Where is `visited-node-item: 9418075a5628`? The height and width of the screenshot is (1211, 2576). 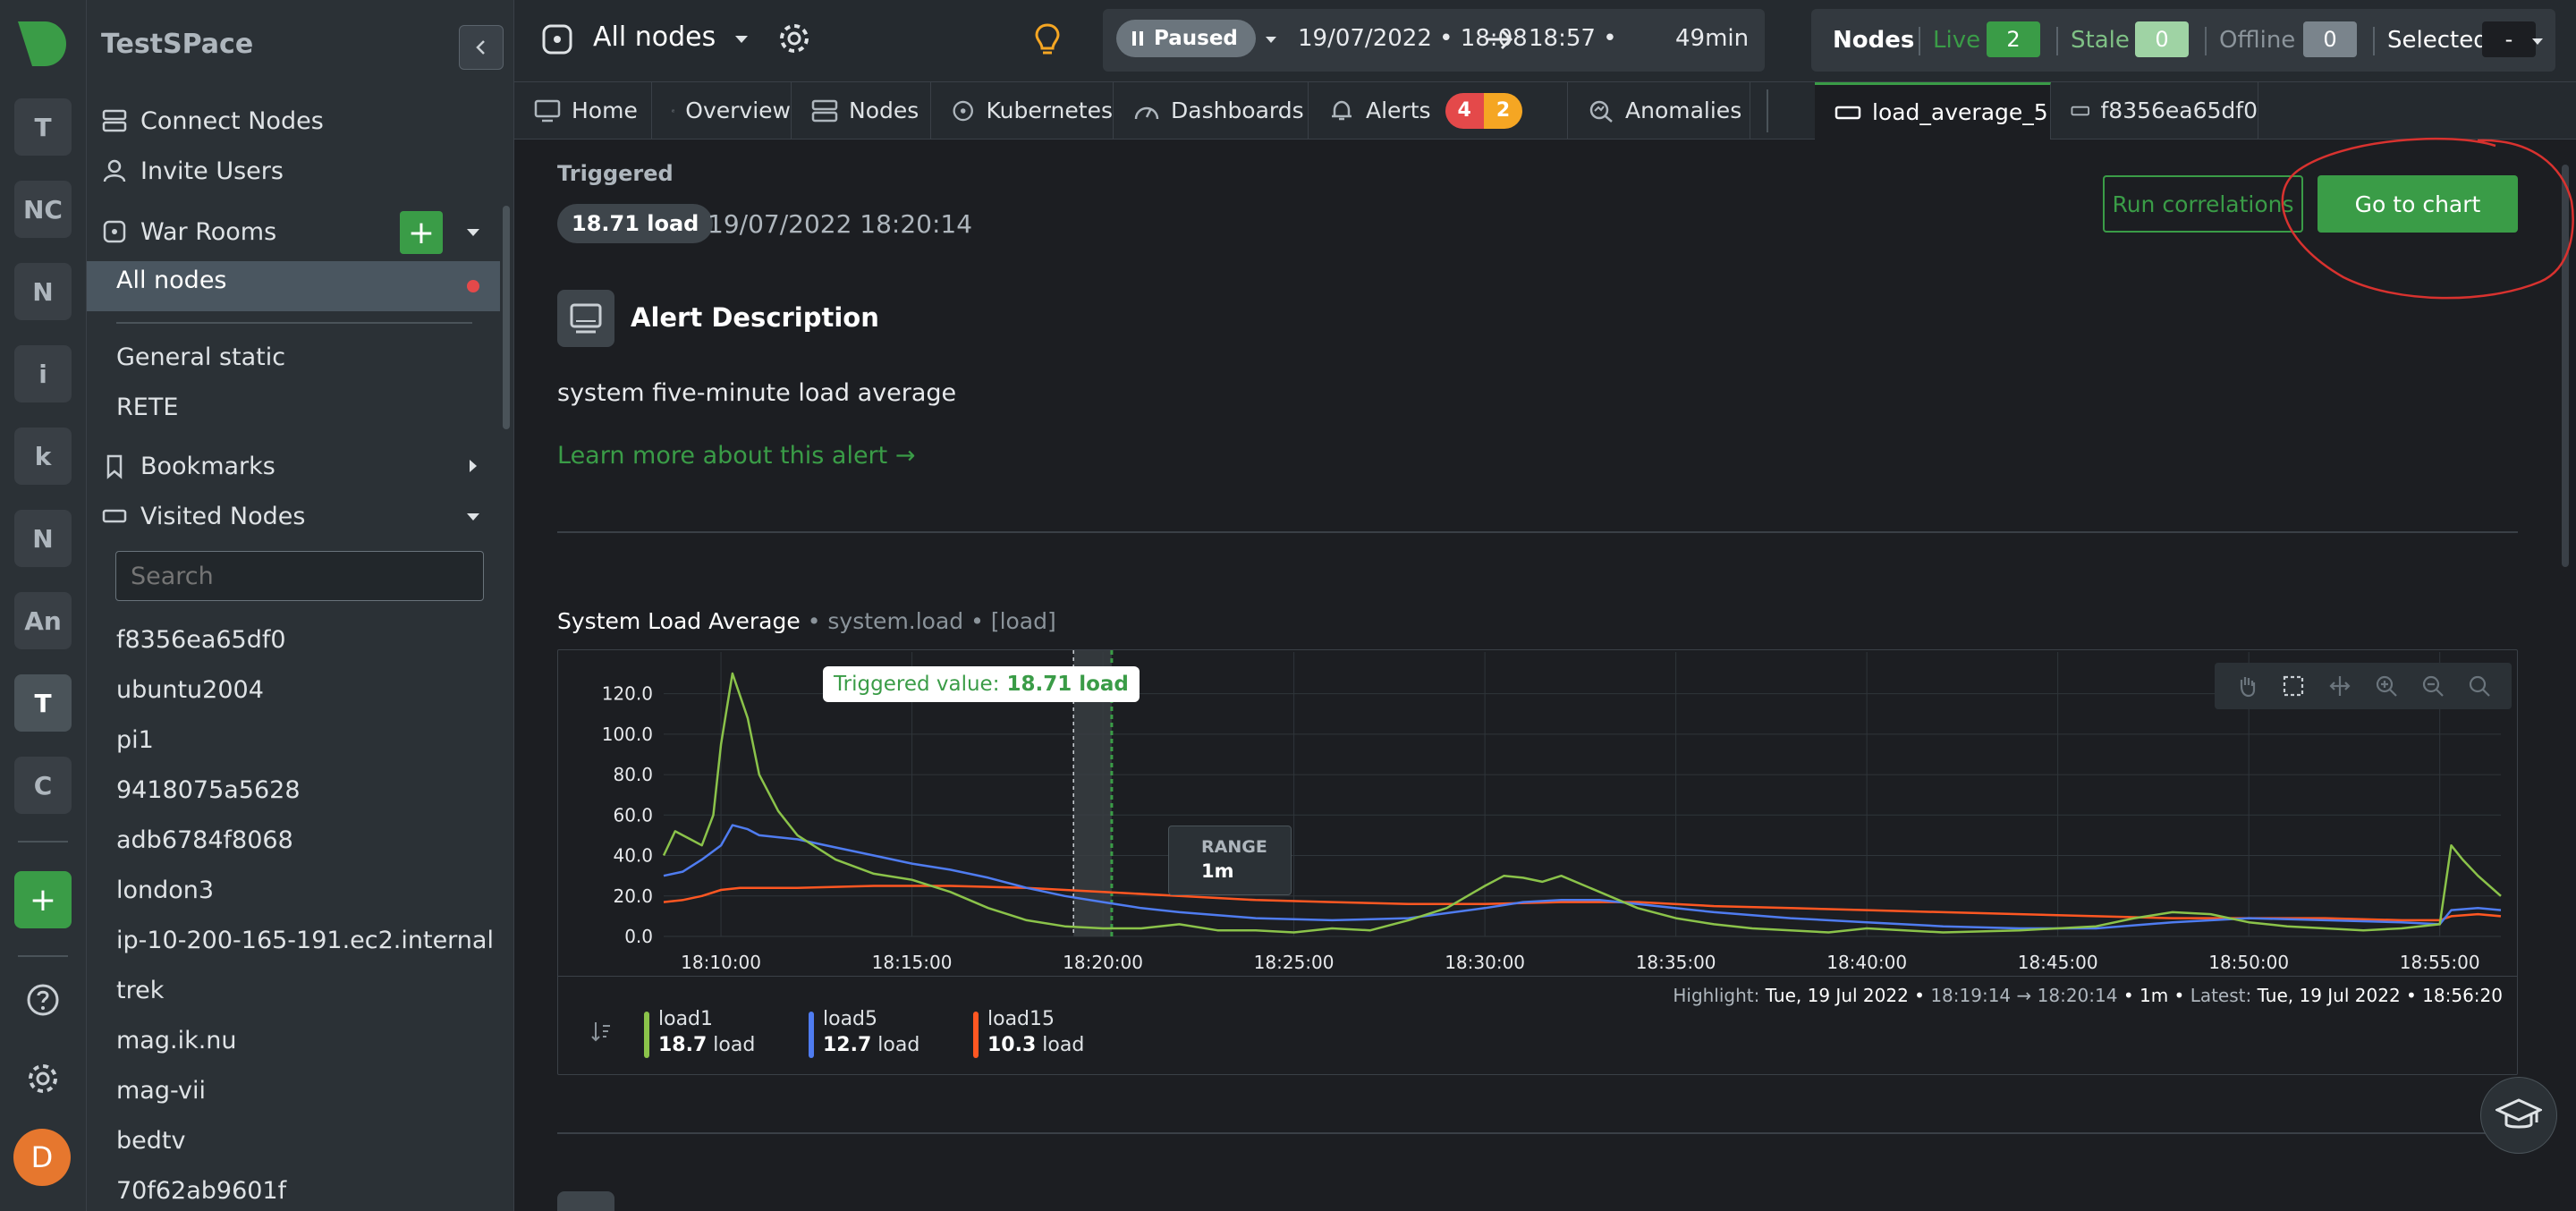 visited-node-item: 9418075a5628 is located at coordinates (208, 790).